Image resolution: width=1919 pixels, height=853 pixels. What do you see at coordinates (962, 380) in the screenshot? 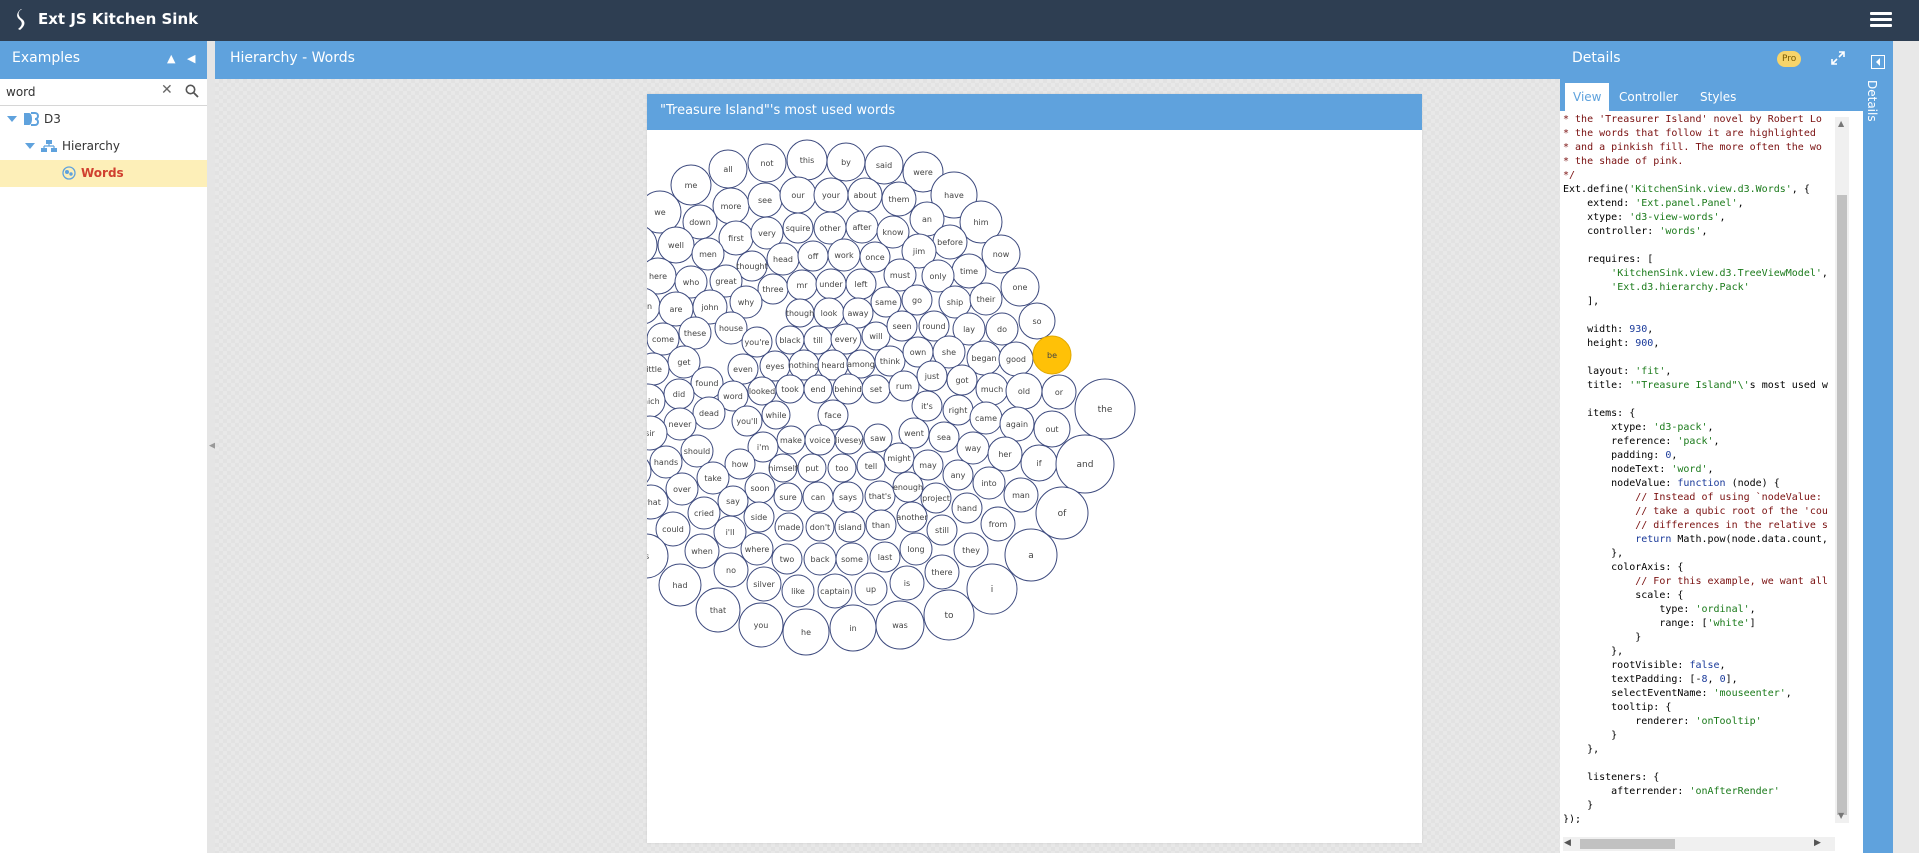
I see `word-node: got` at bounding box center [962, 380].